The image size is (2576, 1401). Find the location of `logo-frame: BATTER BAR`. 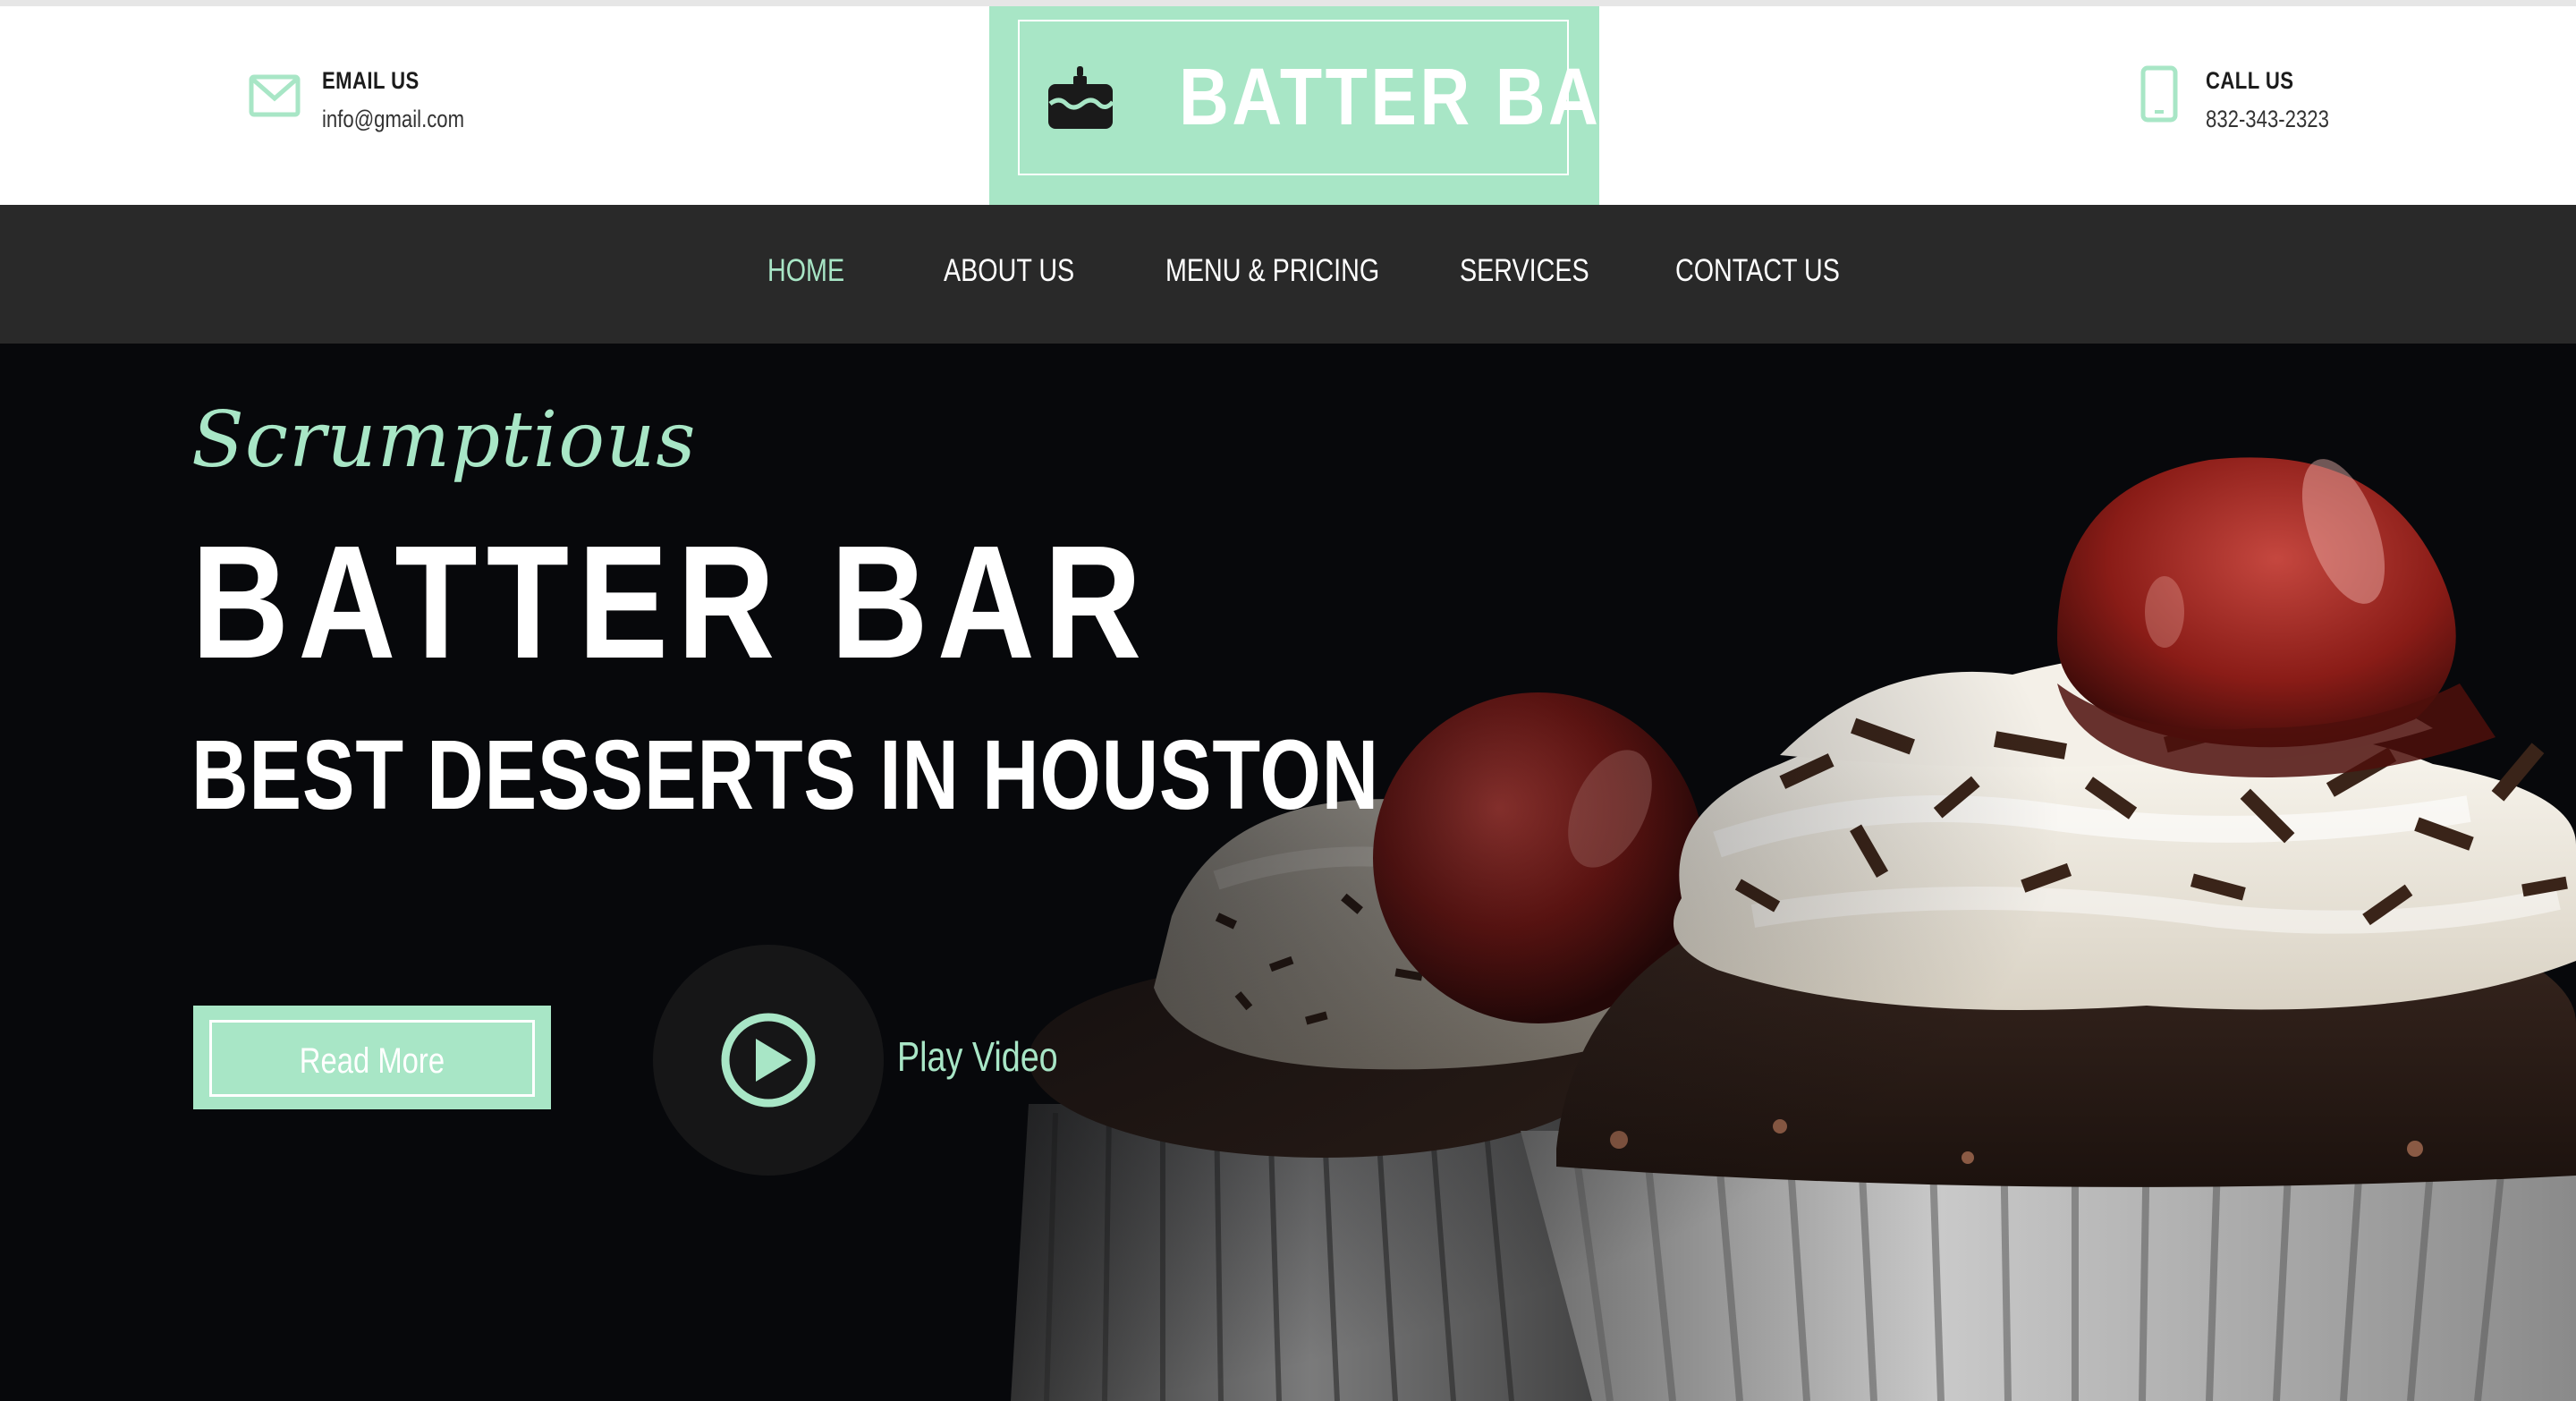

logo-frame: BATTER BAR is located at coordinates (1334, 97).